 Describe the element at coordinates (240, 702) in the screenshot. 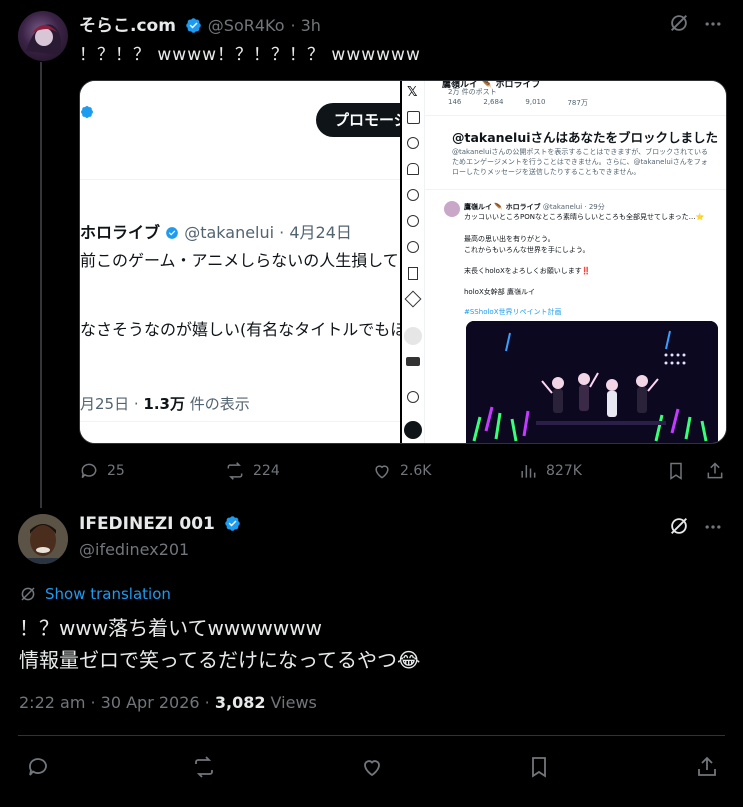

I see `views-count: 3,082` at that location.